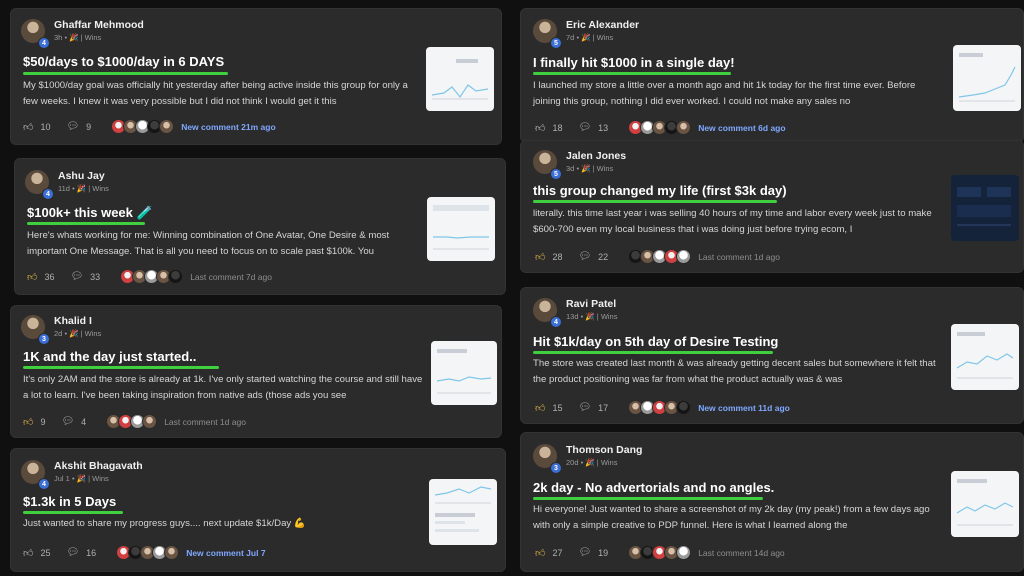 Image resolution: width=1024 pixels, height=576 pixels. I want to click on post-author: 5 Jalen Jones 3d • 🎉 | Wins, so click(579, 165).